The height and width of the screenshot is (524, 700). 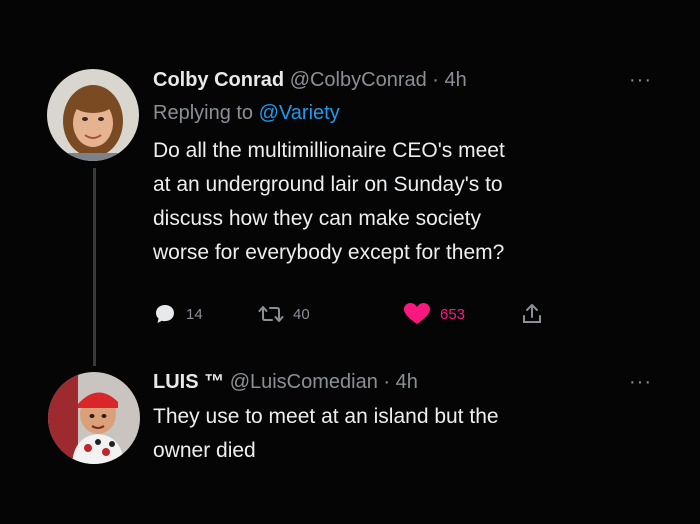 I want to click on reply-button: 14, so click(x=178, y=314).